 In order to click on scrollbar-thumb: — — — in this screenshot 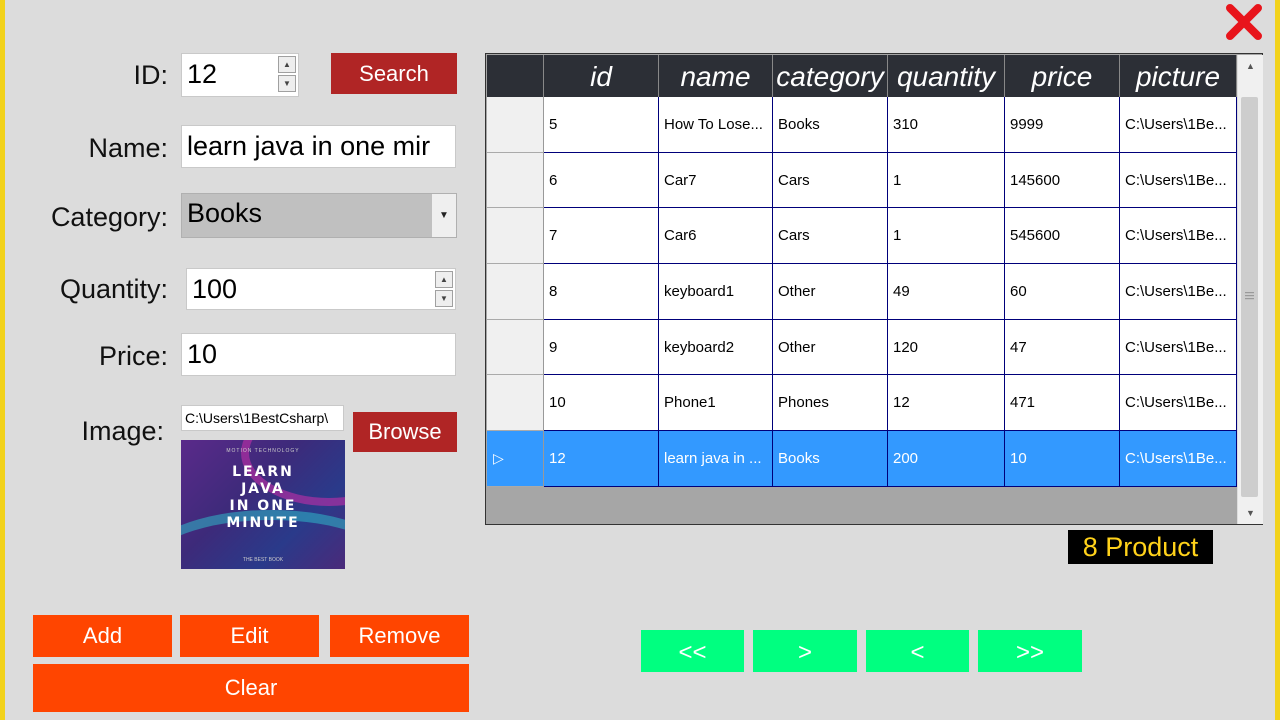, I will do `click(1249, 297)`.